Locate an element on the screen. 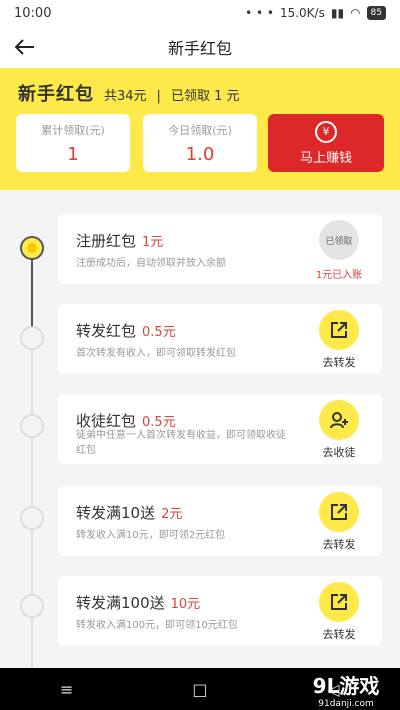 The width and height of the screenshot is (400, 710). timeline-dot-done is located at coordinates (32, 248).